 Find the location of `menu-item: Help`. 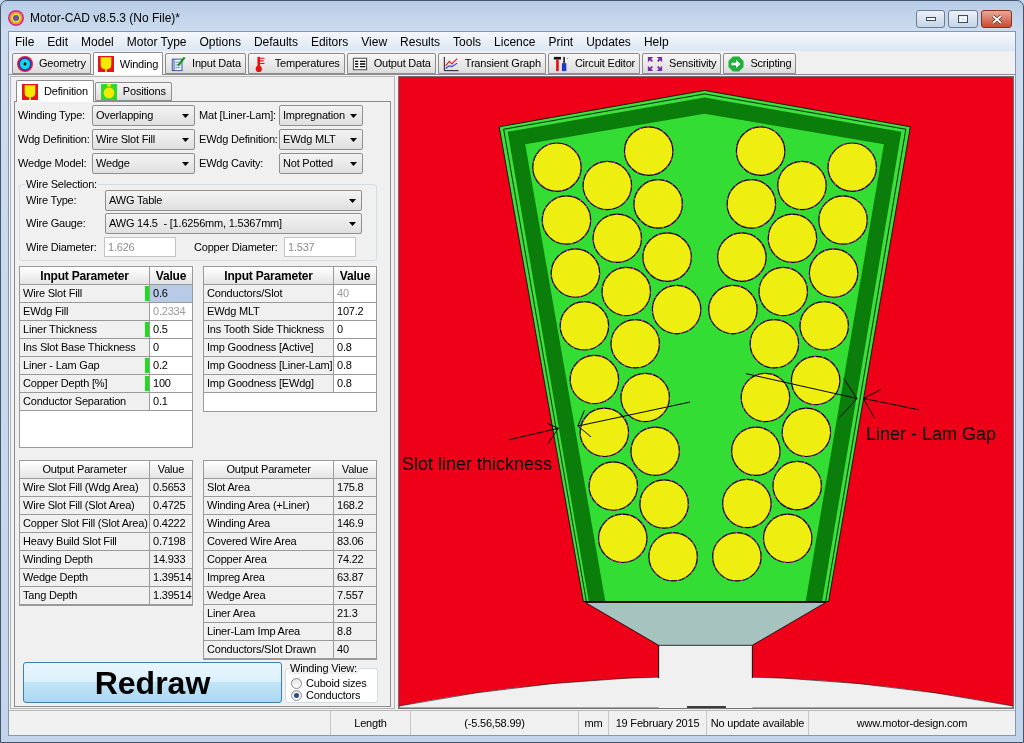

menu-item: Help is located at coordinates (656, 41).